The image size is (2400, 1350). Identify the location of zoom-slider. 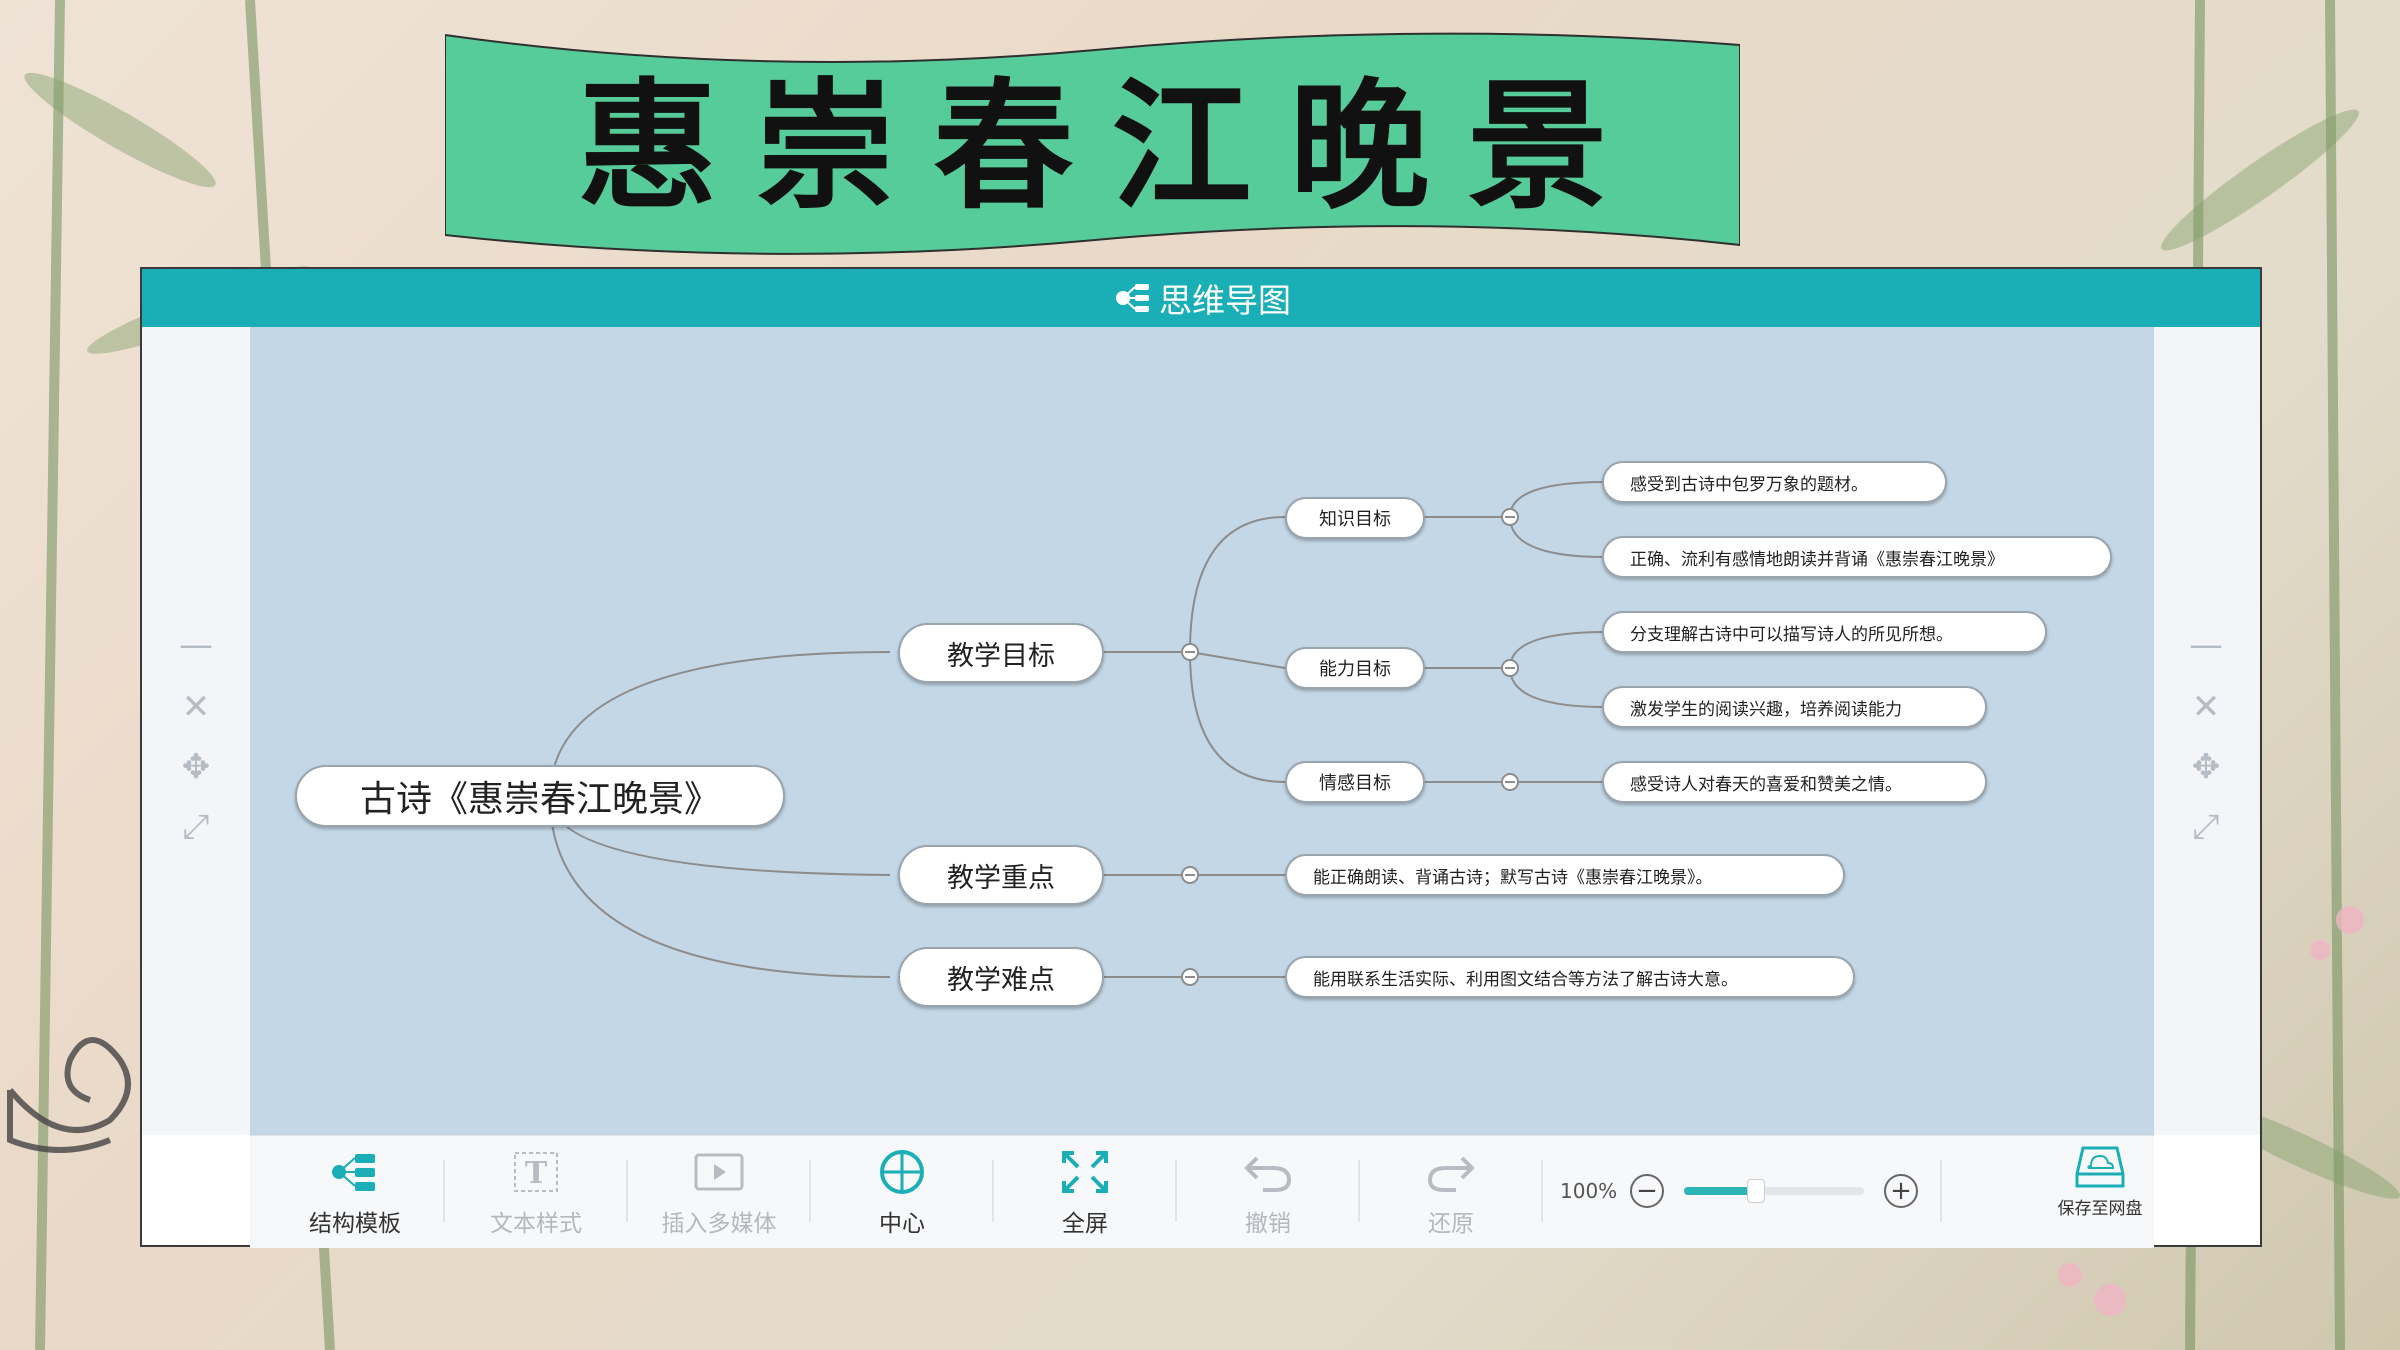
(1774, 1191).